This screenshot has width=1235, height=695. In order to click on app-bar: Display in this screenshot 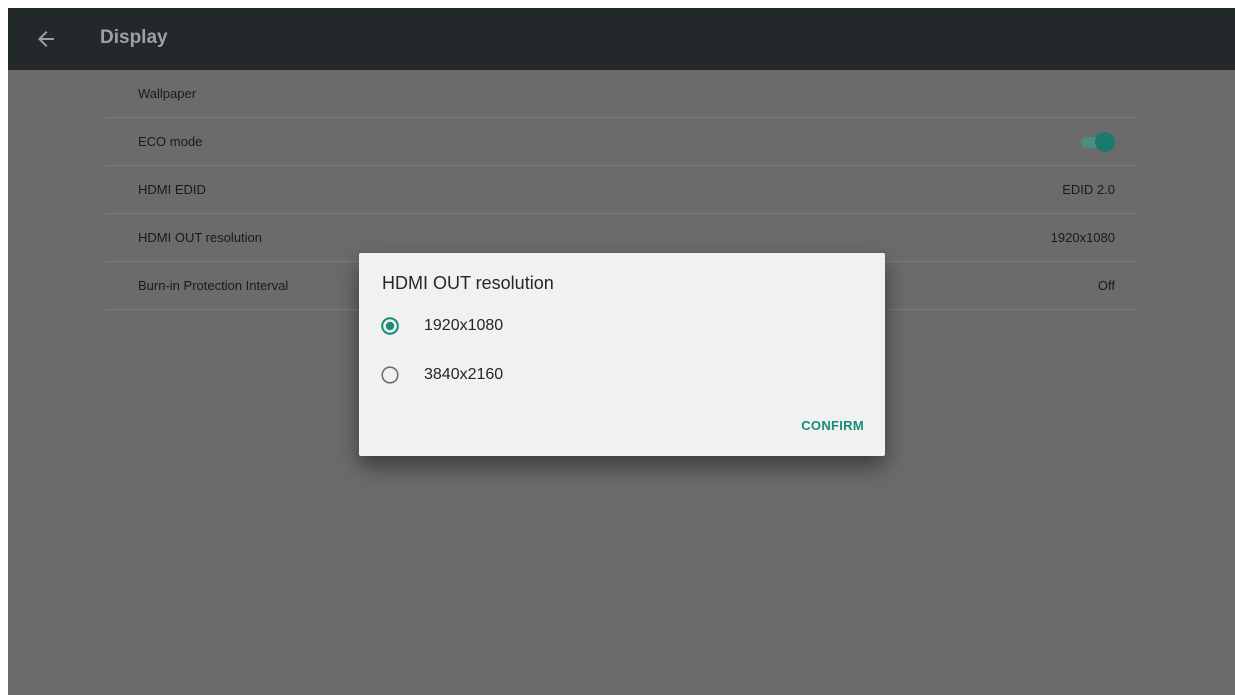, I will do `click(621, 39)`.